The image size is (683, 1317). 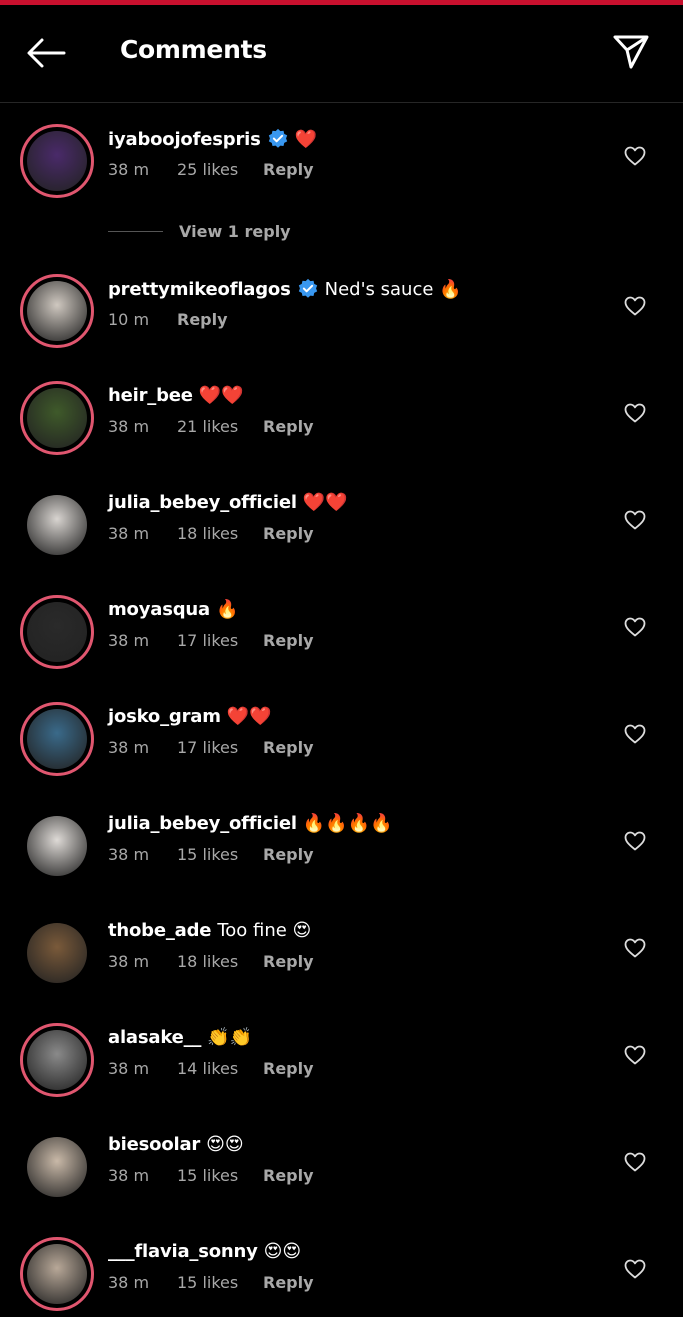 What do you see at coordinates (341, 635) in the screenshot?
I see `comment-row: moyasqua 🔥 38 m 17 likes Reply` at bounding box center [341, 635].